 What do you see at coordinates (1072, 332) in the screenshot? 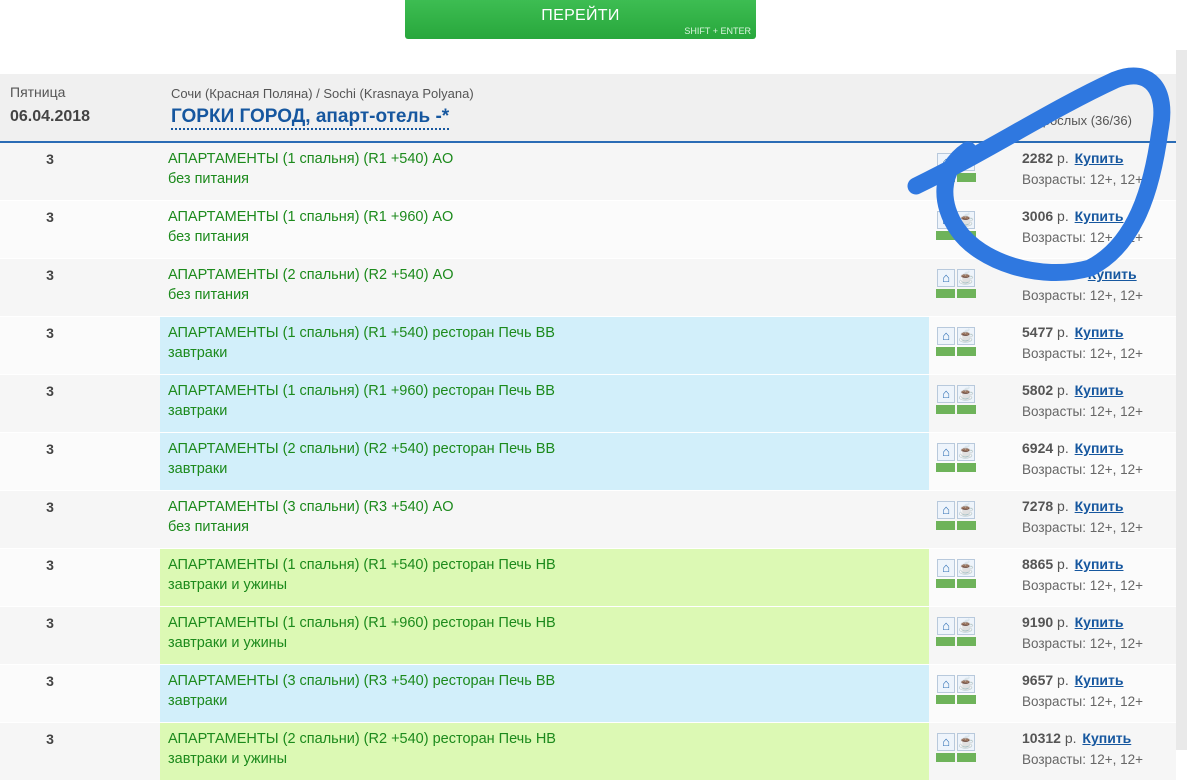
I see `price: 5477 р. Купить` at bounding box center [1072, 332].